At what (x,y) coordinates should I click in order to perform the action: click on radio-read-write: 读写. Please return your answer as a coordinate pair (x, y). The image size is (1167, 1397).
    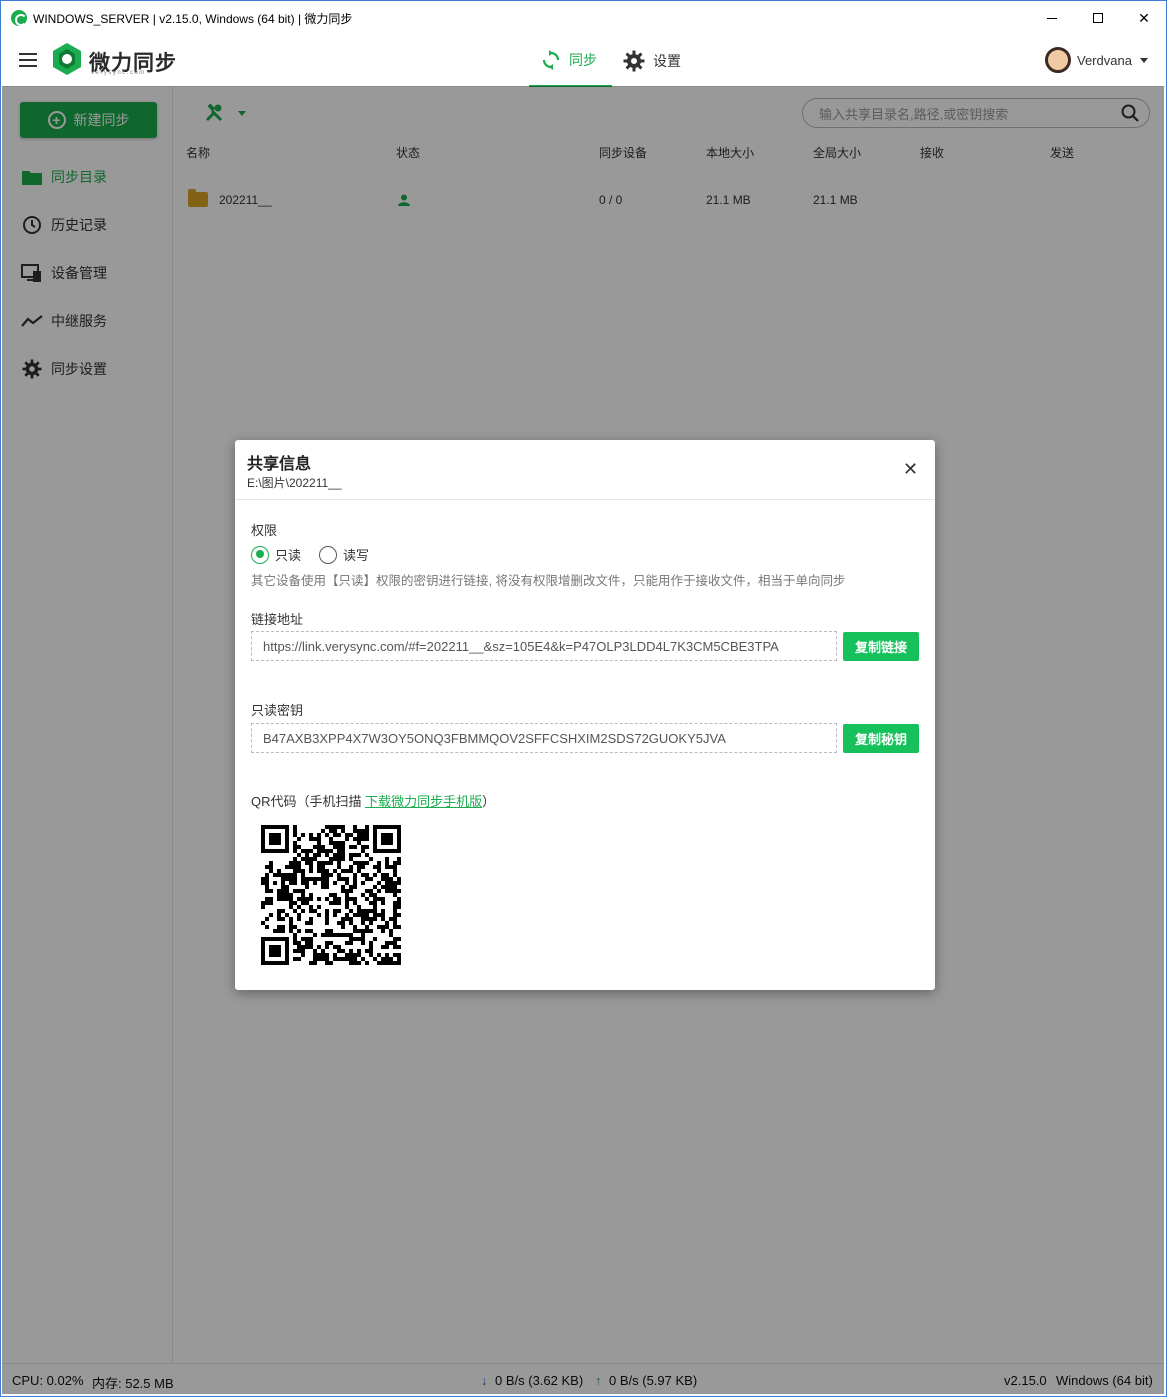
    Looking at the image, I should click on (344, 554).